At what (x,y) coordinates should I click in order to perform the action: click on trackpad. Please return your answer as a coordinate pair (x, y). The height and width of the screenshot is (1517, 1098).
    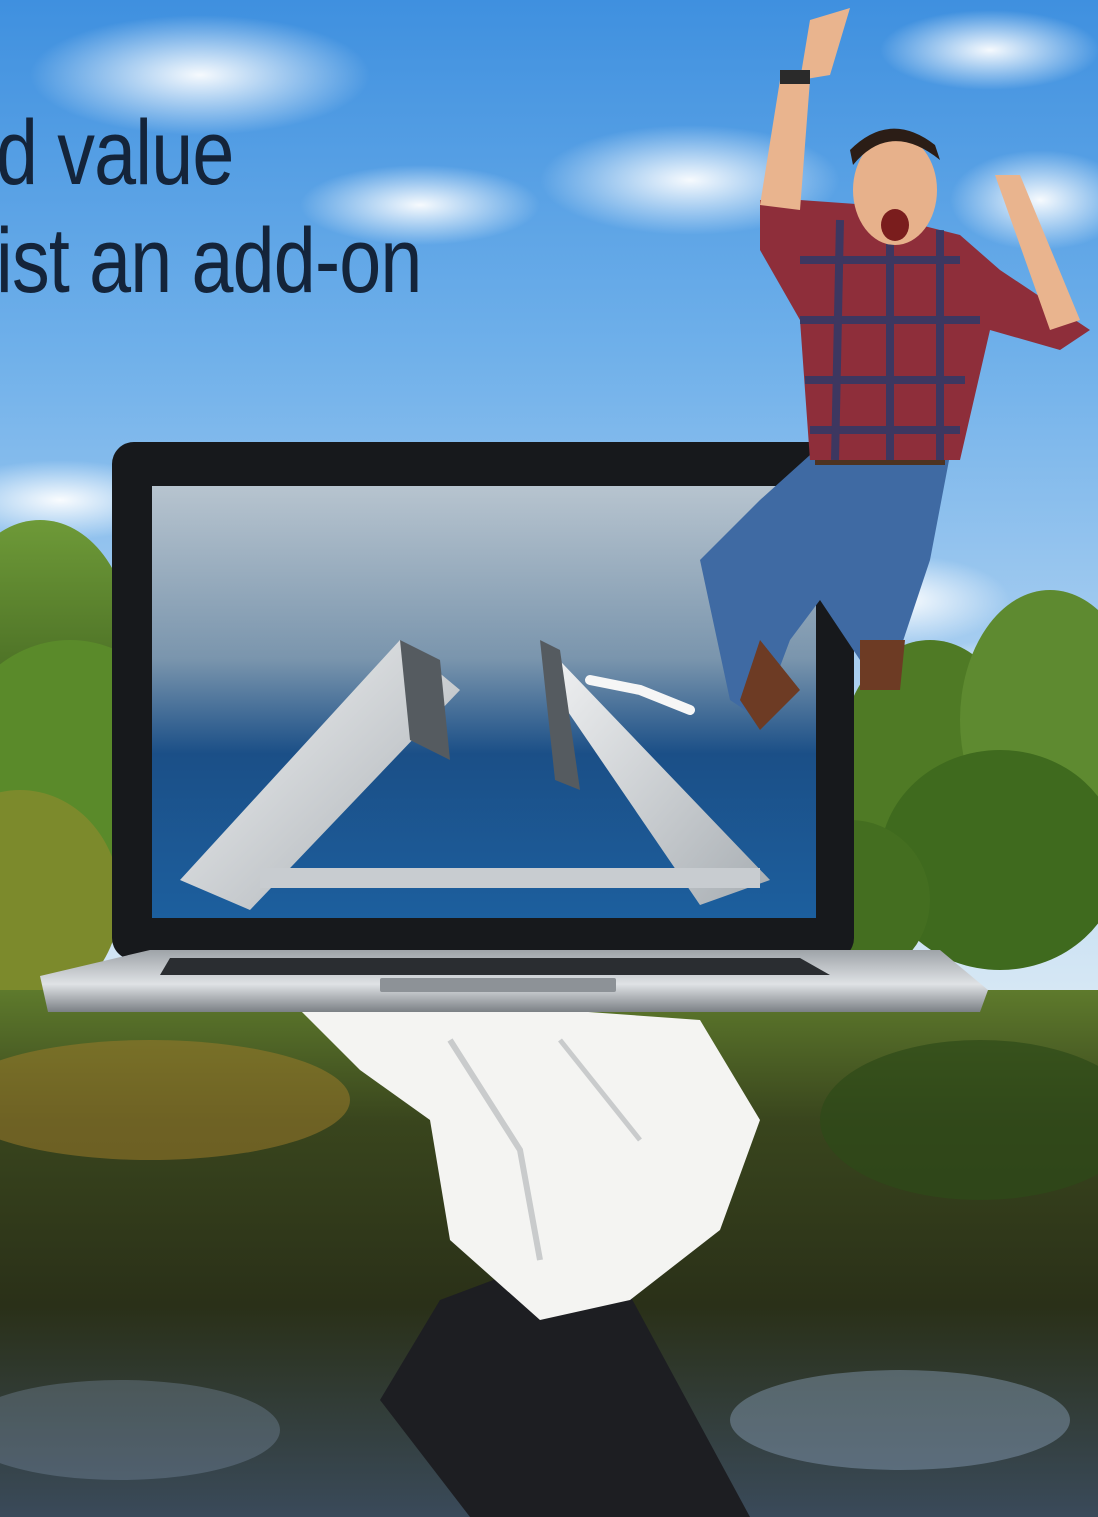
    Looking at the image, I should click on (498, 985).